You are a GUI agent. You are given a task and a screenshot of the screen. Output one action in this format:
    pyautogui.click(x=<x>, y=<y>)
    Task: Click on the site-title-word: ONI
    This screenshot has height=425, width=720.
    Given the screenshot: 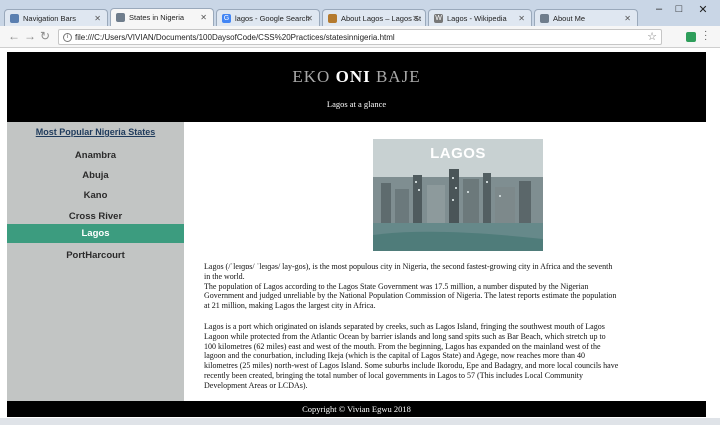 What is the action you would take?
    pyautogui.click(x=353, y=76)
    